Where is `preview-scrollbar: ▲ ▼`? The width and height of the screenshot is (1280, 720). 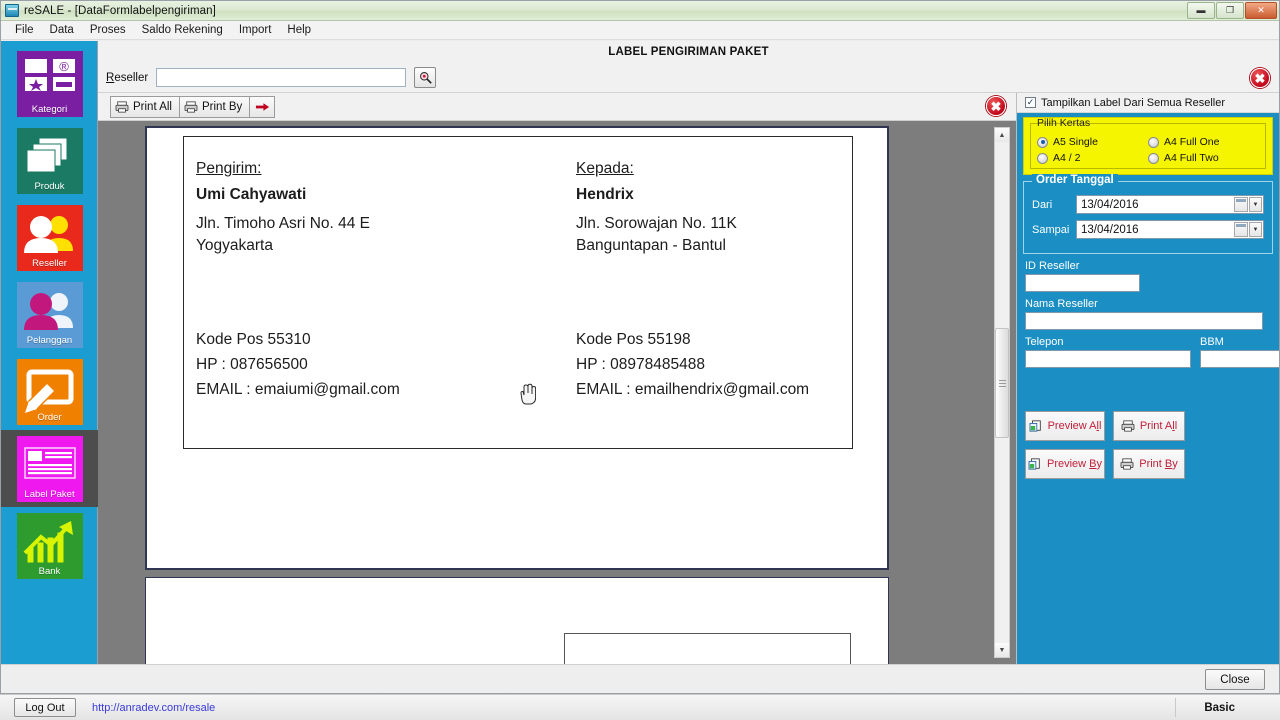
preview-scrollbar: ▲ ▼ is located at coordinates (1002, 392).